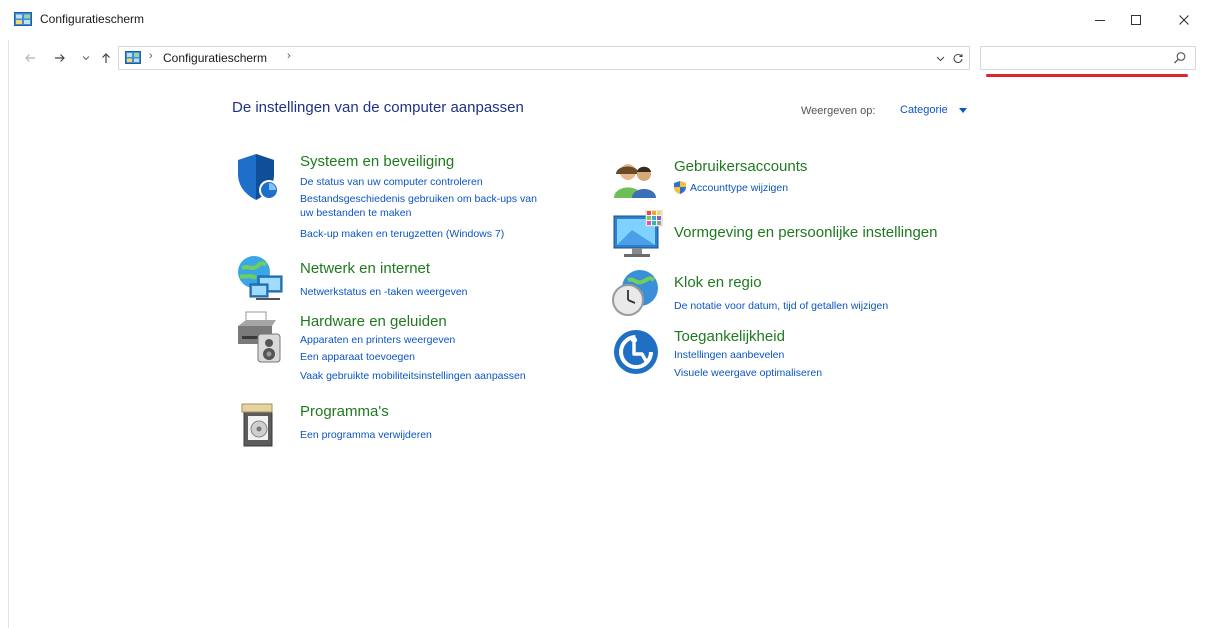  Describe the element at coordinates (365, 268) in the screenshot. I see `category-title-netwerk: Netwerk en internet` at that location.